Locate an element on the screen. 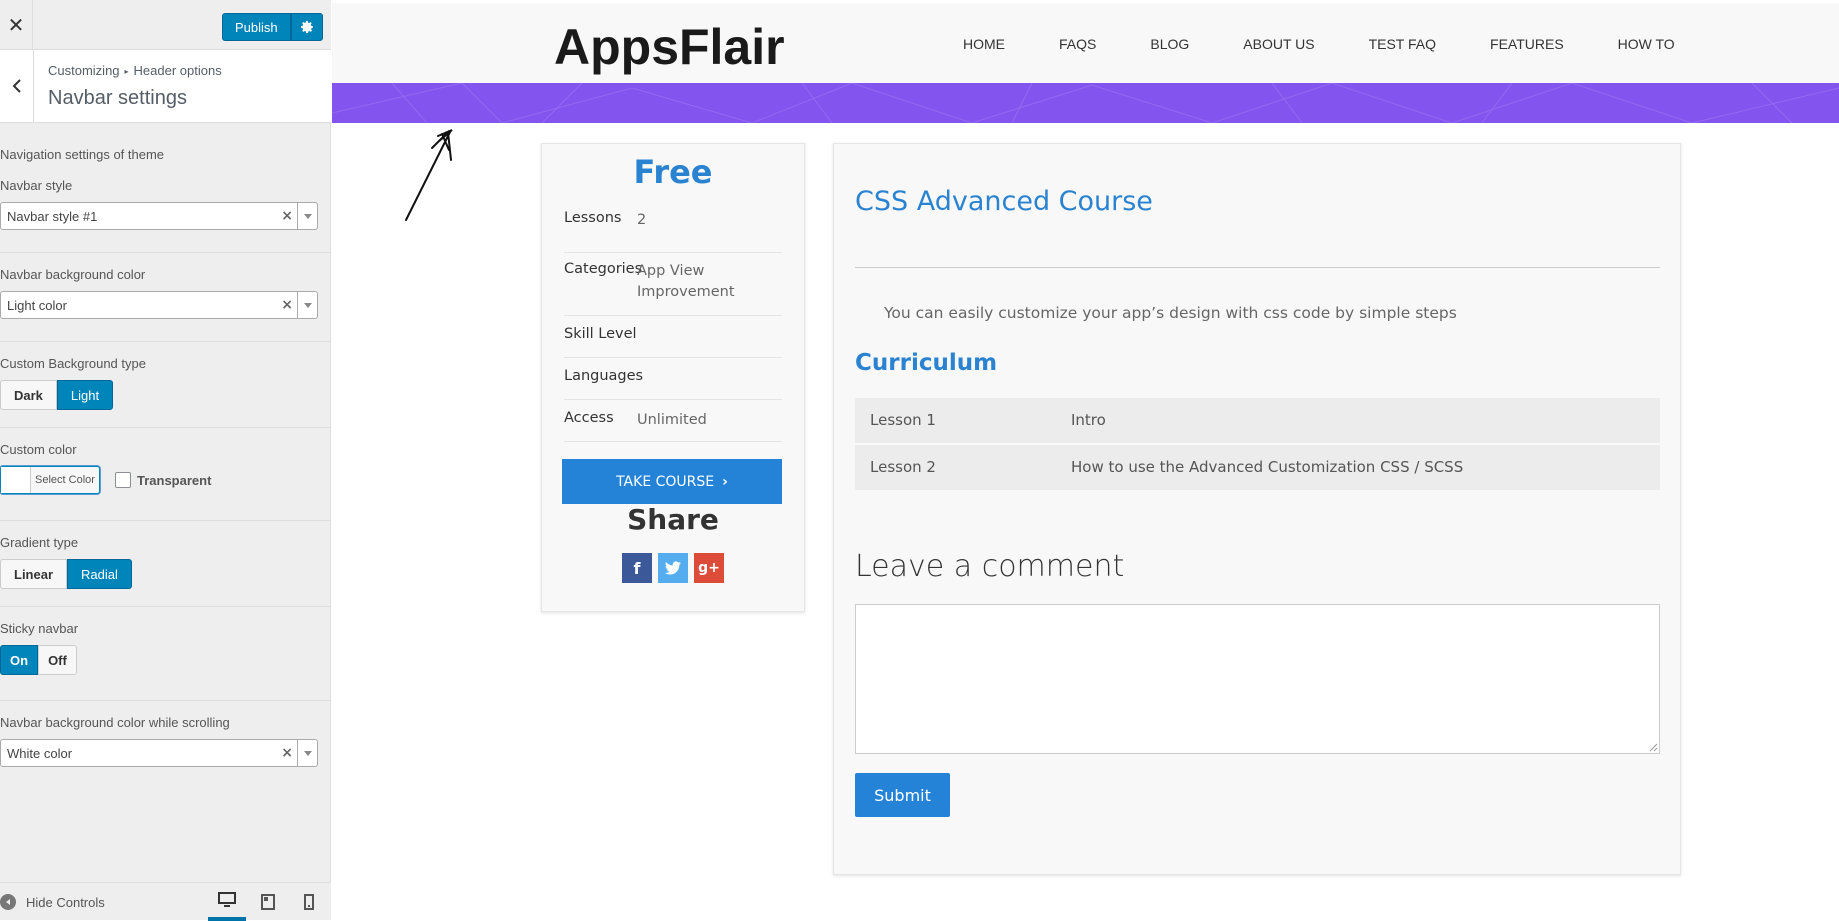  section-description-block: Navigation settings of theme is located at coordinates (165, 154).